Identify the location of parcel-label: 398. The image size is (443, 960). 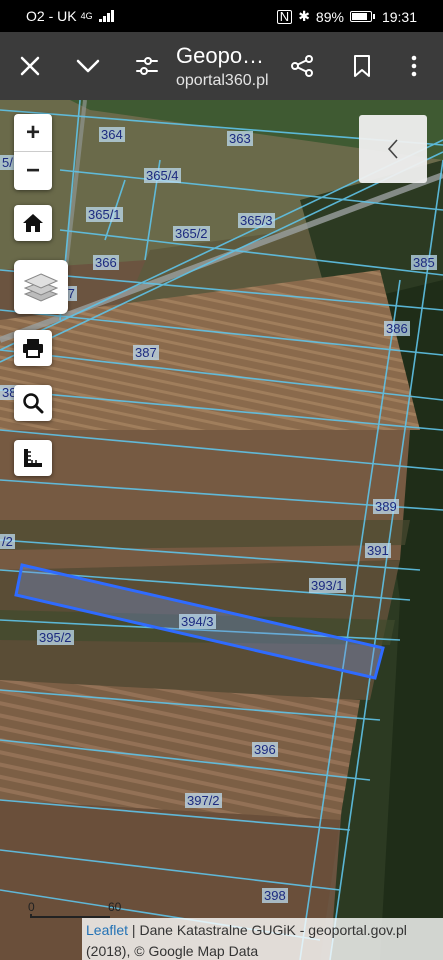
(275, 895).